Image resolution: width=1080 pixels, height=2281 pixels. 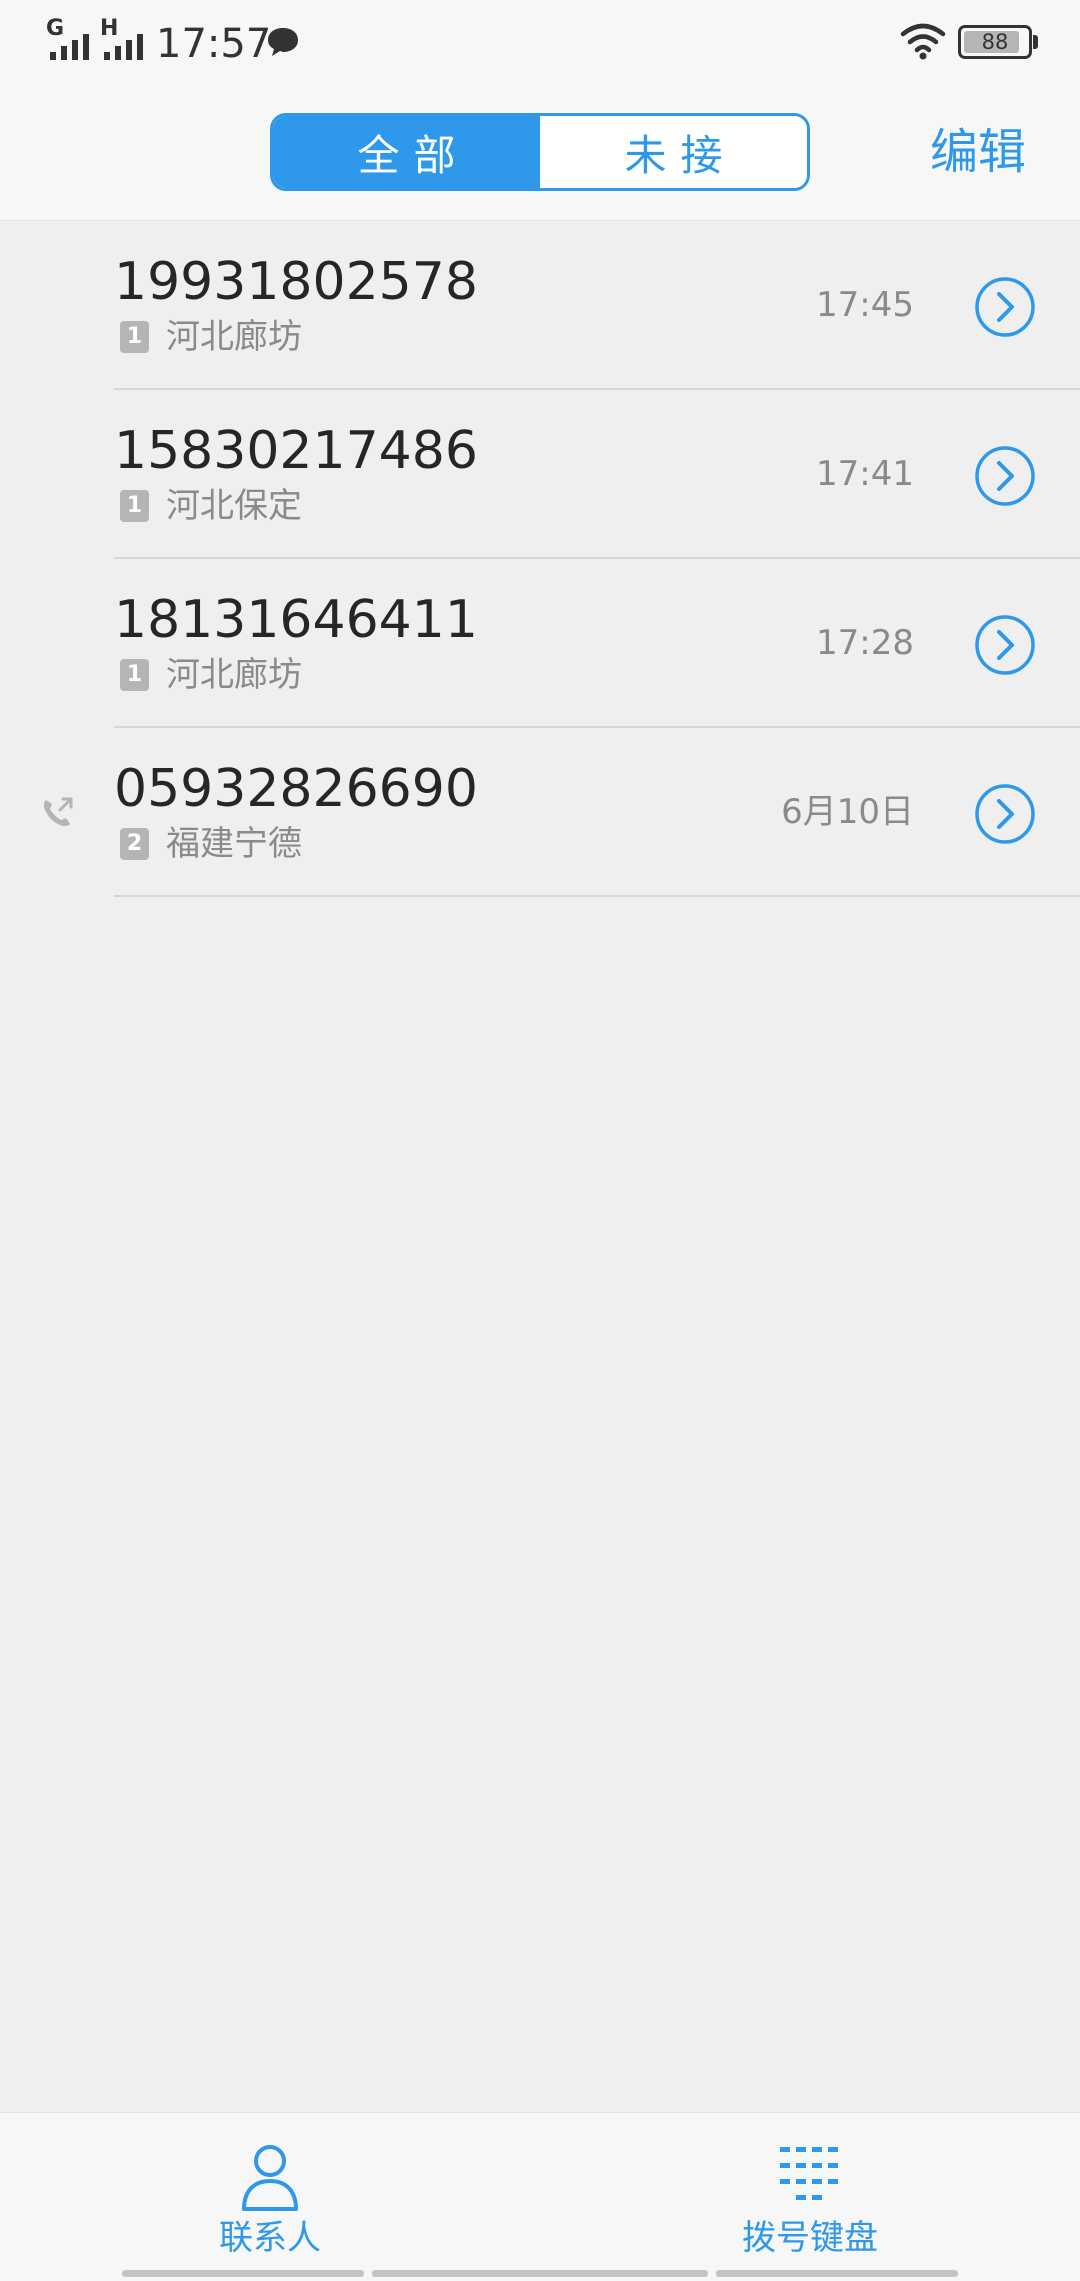 What do you see at coordinates (978, 152) in the screenshot?
I see `edit-button: 编辑` at bounding box center [978, 152].